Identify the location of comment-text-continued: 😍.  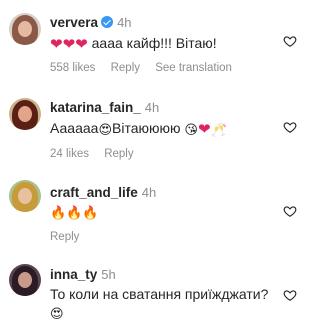
(57, 312).